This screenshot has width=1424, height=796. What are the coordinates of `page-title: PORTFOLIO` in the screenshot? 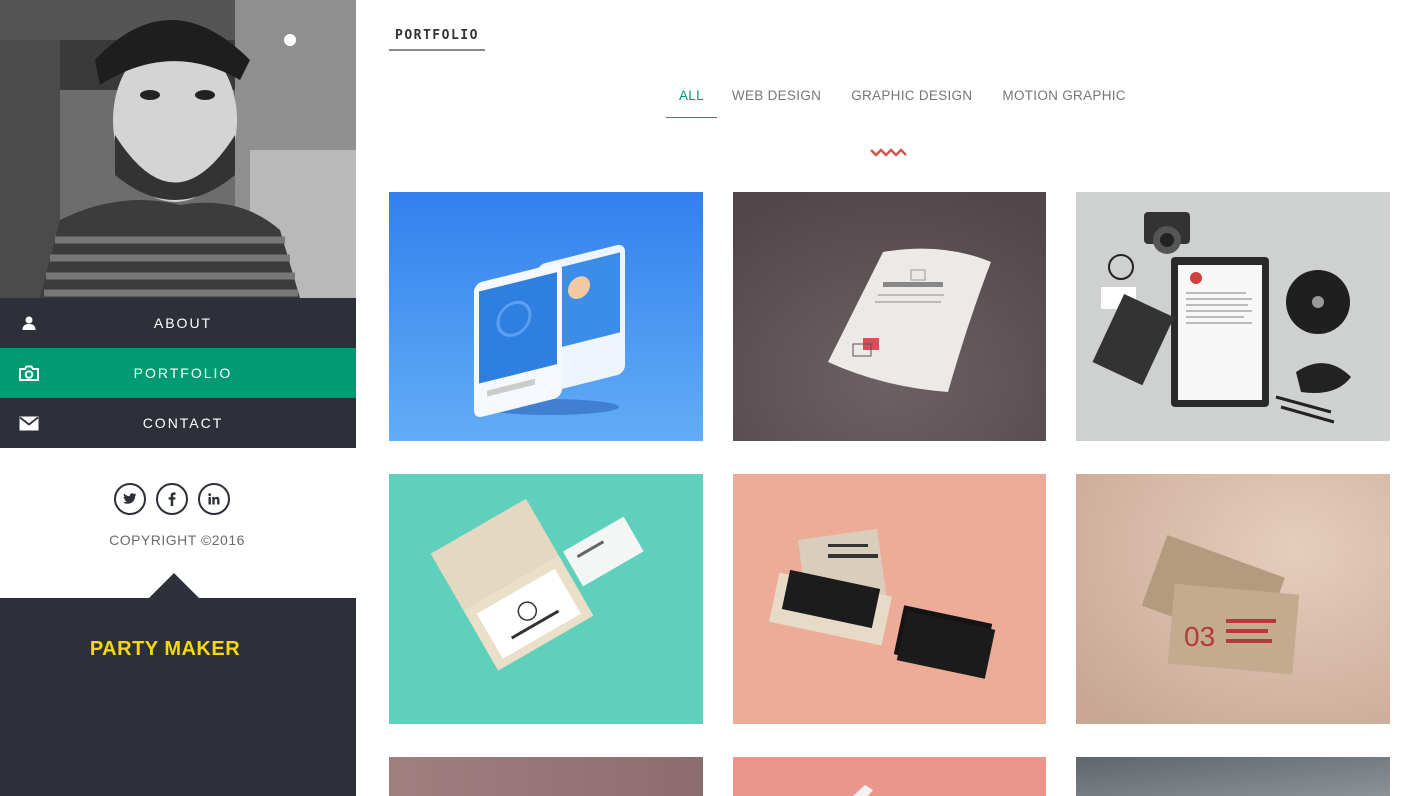 It's located at (437, 39).